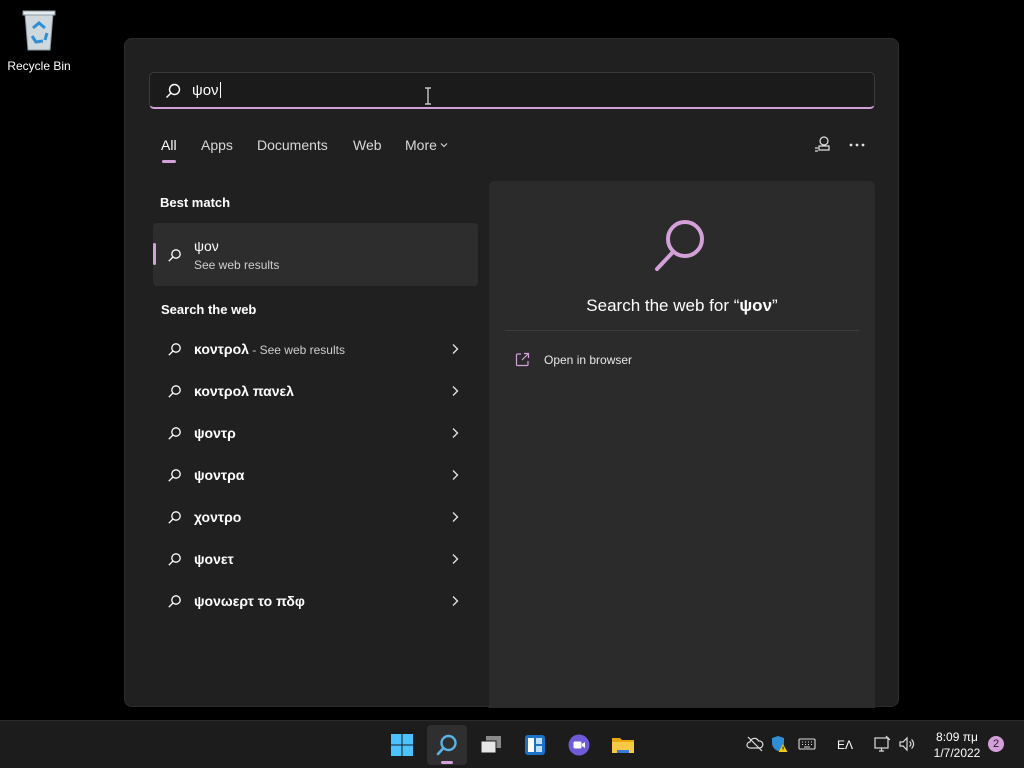 The width and height of the screenshot is (1024, 768). I want to click on web-suggestion-item: ψοντρ, so click(315, 434).